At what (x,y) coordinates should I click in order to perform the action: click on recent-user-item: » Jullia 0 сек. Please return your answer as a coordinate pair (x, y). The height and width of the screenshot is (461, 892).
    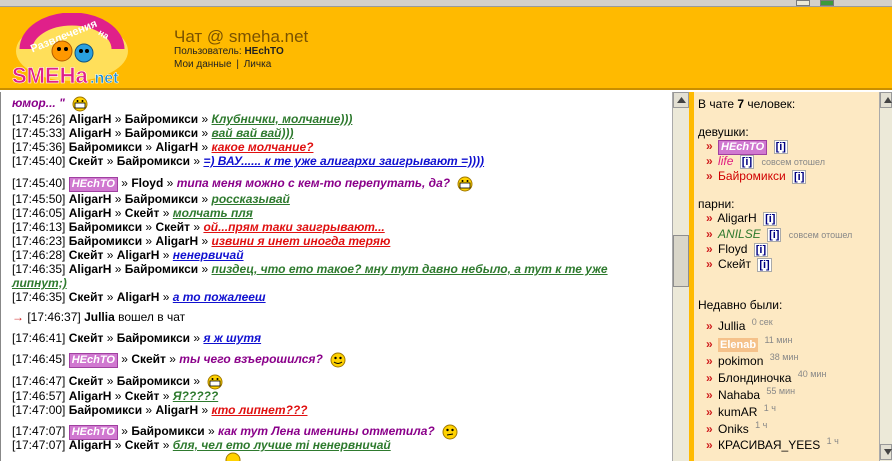
    Looking at the image, I should click on (739, 324).